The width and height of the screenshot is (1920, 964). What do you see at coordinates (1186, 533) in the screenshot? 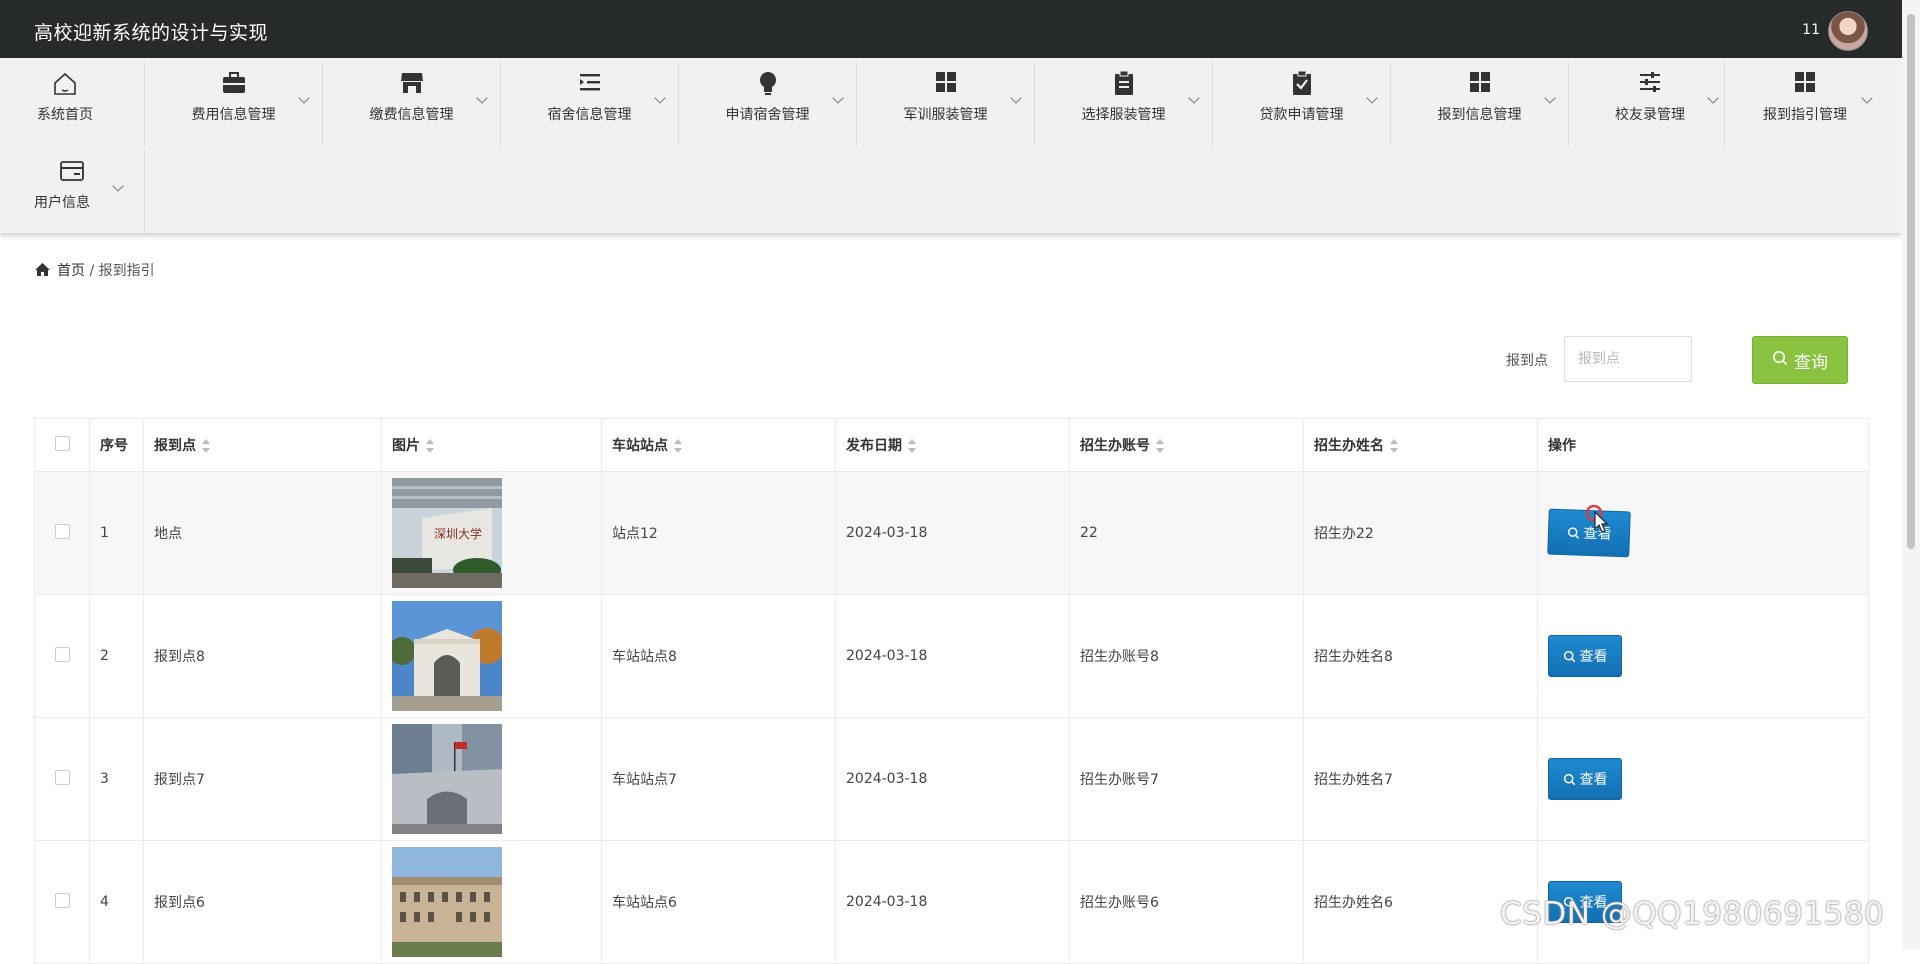
I see `cell-account: 22` at bounding box center [1186, 533].